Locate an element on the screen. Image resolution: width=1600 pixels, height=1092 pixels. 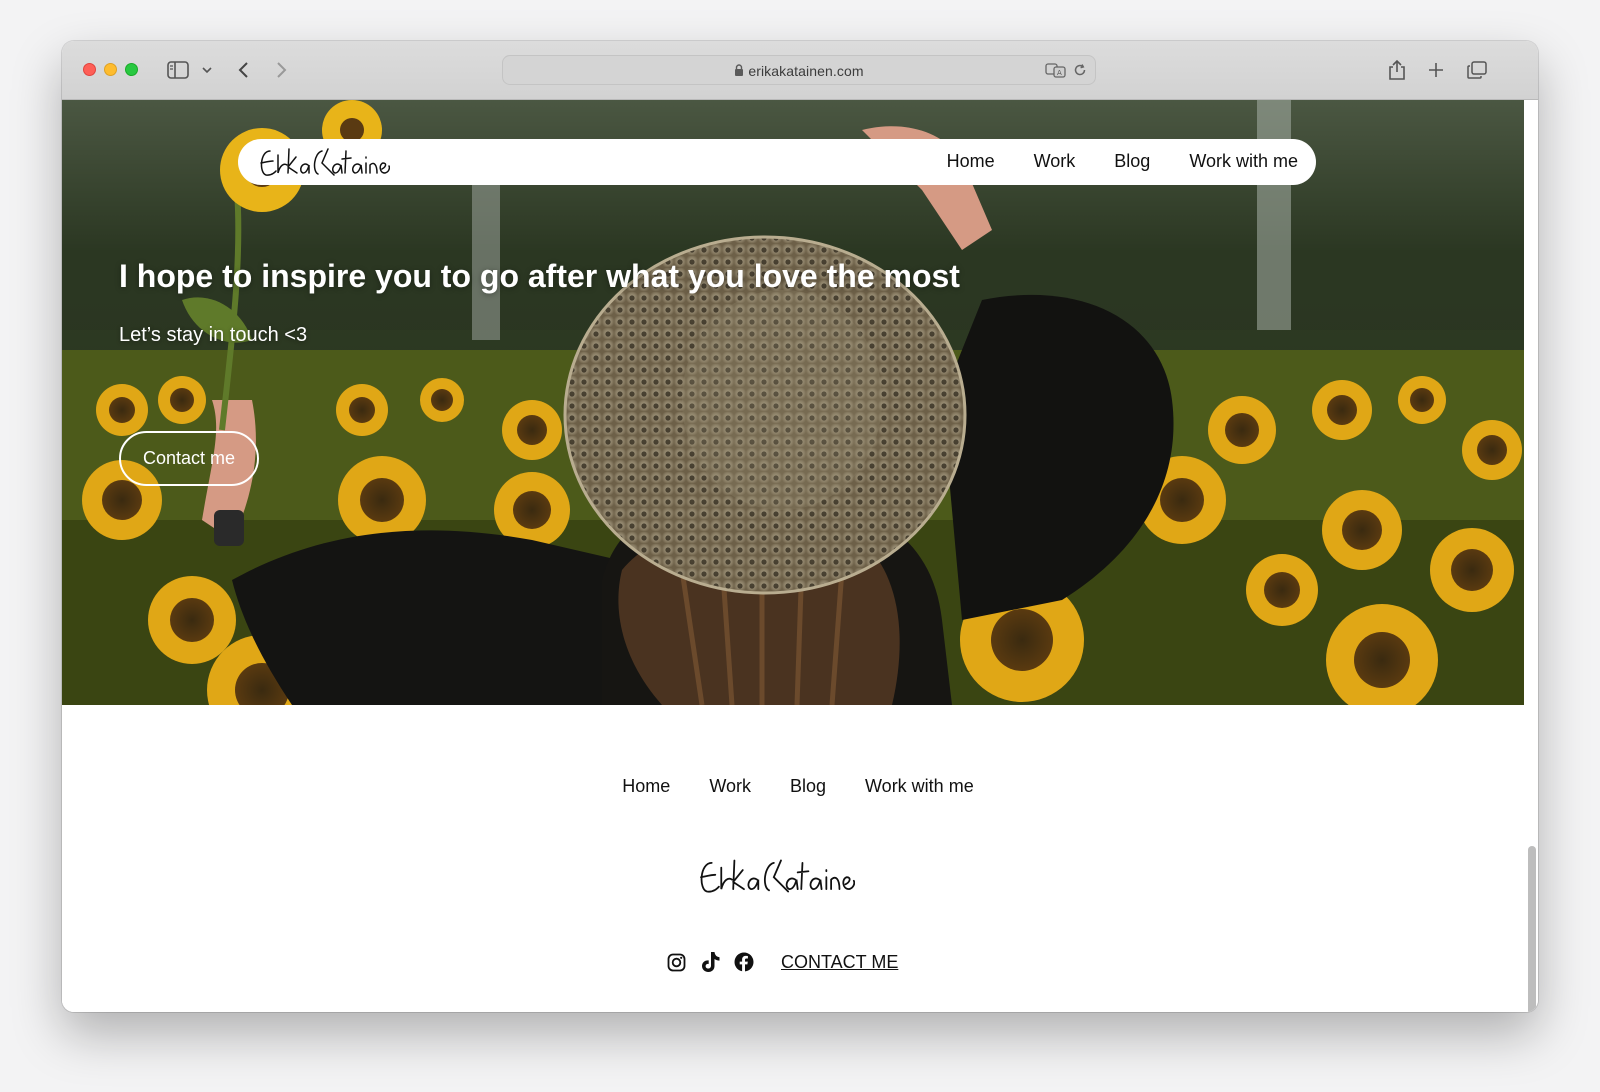
nav-home-link: Home is located at coordinates (971, 161).